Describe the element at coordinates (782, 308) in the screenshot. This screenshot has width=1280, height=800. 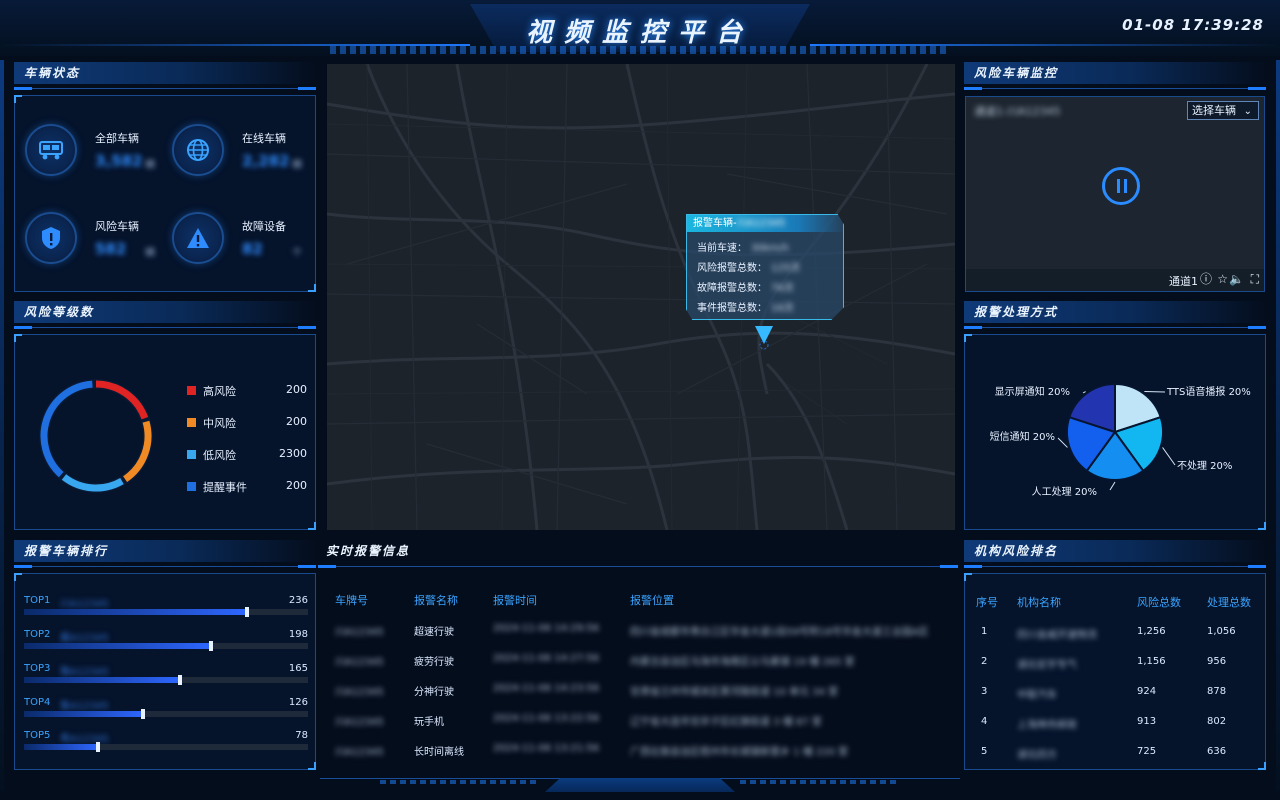
I see `popup-value: 16次` at that location.